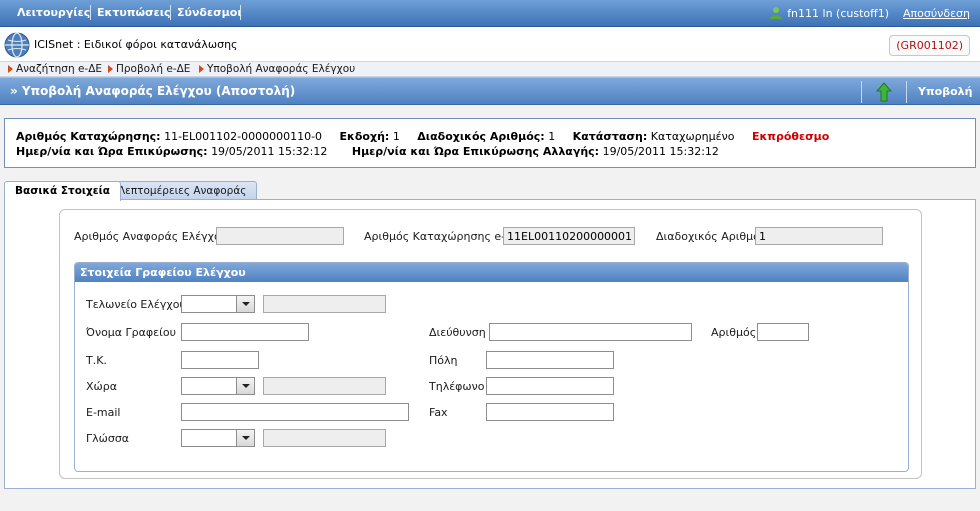  I want to click on fax-label: Fax, so click(438, 412).